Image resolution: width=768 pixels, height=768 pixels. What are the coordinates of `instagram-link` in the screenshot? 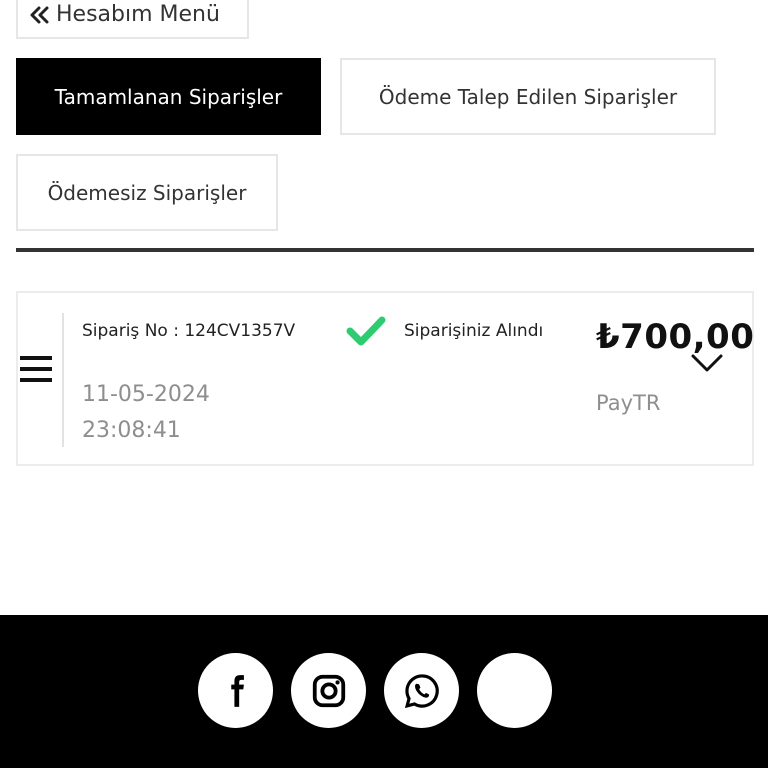 It's located at (328, 690).